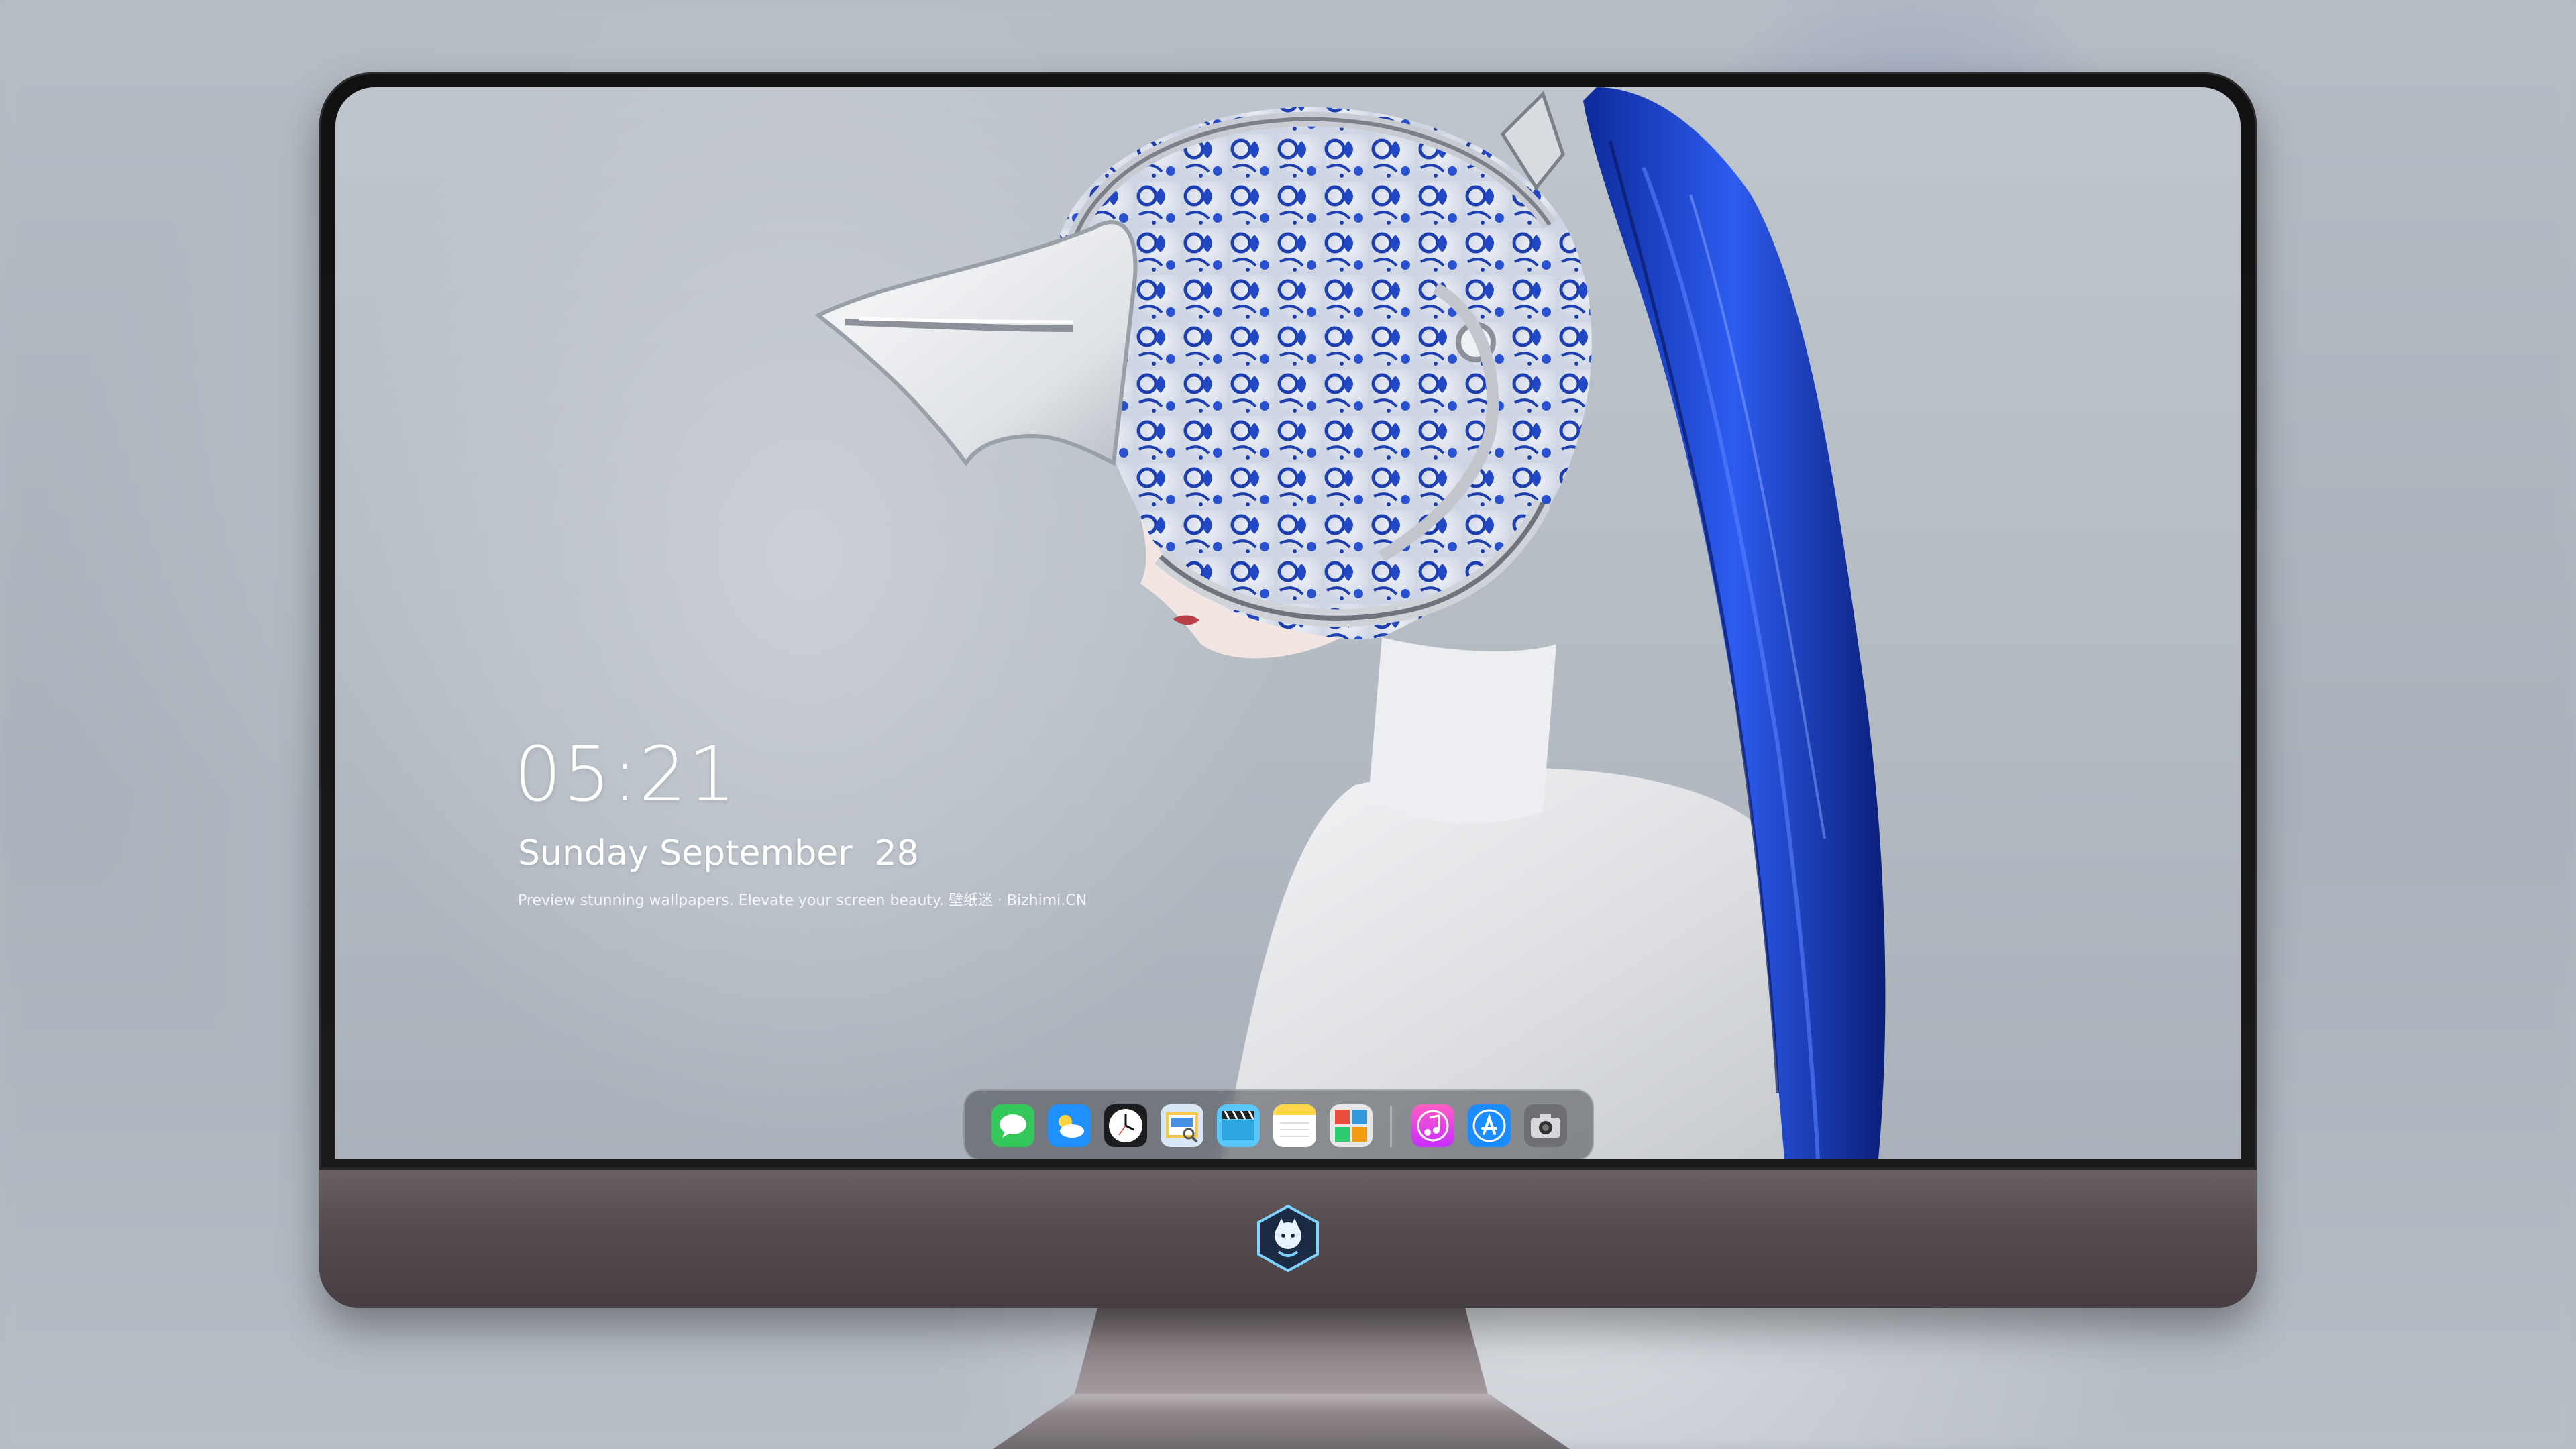 The image size is (2576, 1449). Describe the element at coordinates (583, 853) in the screenshot. I see `date-weekday: Sunday` at that location.